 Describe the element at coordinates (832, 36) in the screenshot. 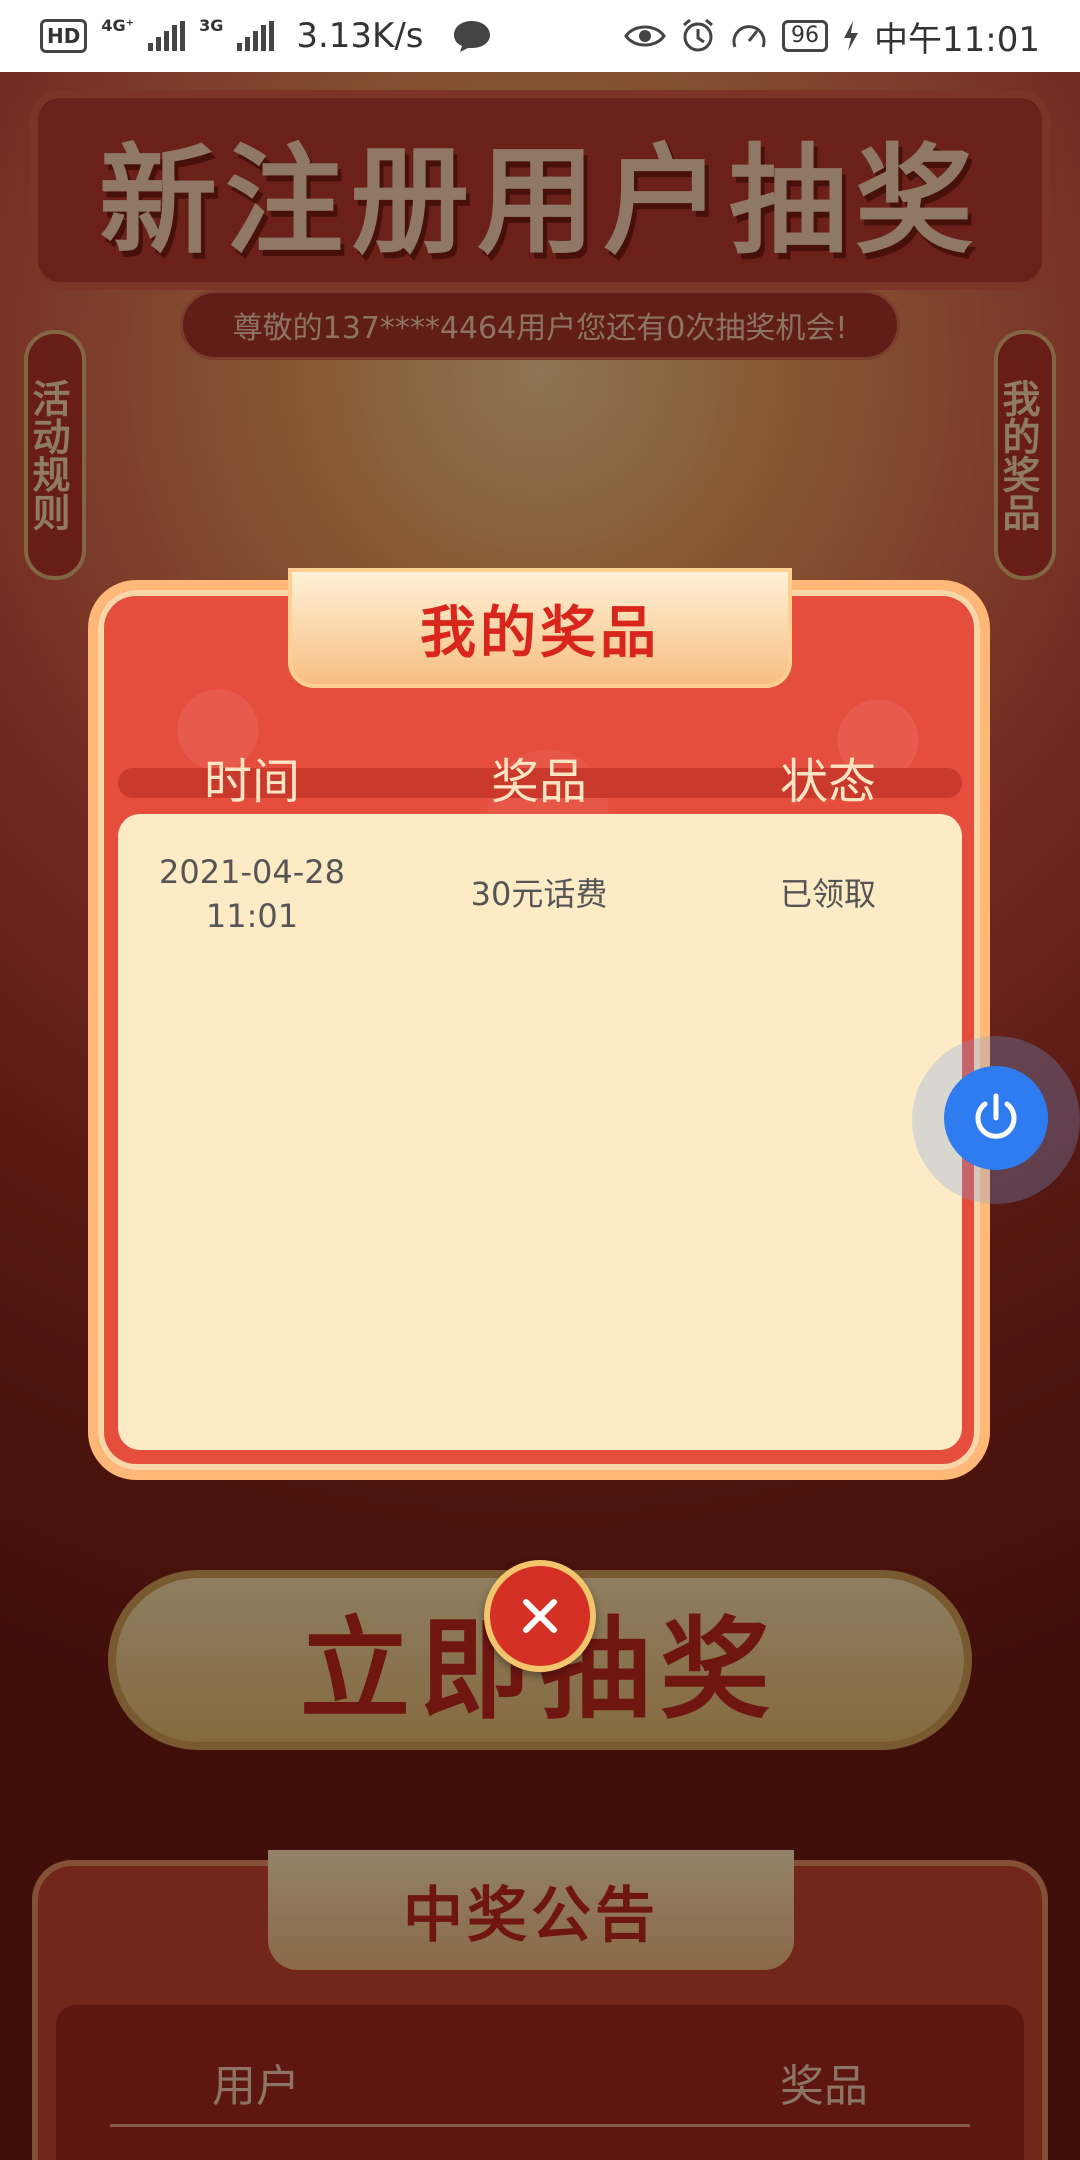

I see `status-right: 96 中午11:01` at that location.